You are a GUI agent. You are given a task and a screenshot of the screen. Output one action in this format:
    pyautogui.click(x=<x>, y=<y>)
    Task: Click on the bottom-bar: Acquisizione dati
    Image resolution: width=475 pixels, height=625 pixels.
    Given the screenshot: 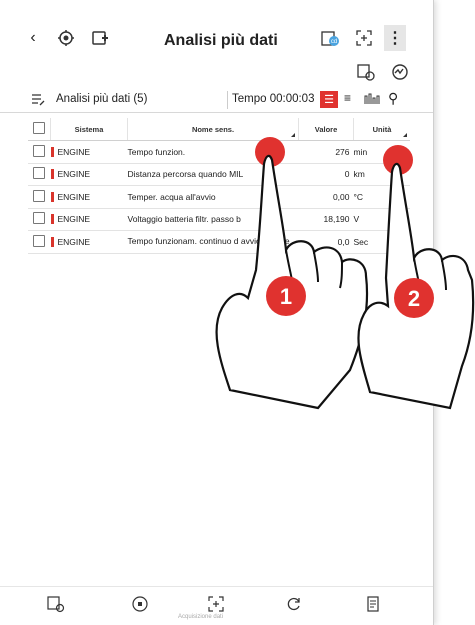 What is the action you would take?
    pyautogui.click(x=216, y=603)
    